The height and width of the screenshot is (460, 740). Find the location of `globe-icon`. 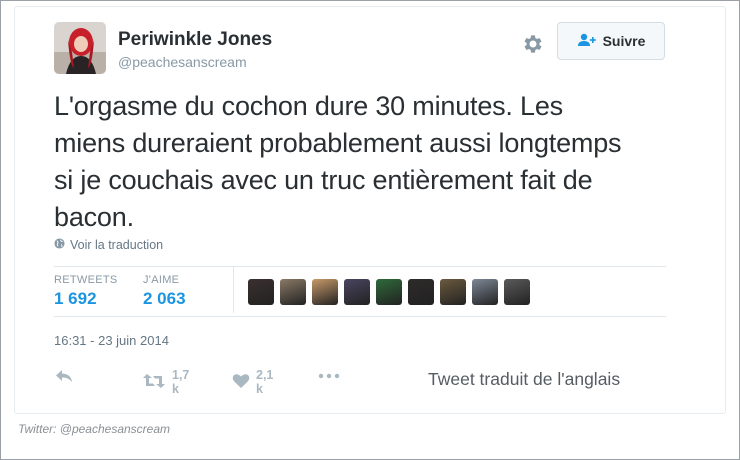

globe-icon is located at coordinates (59, 245).